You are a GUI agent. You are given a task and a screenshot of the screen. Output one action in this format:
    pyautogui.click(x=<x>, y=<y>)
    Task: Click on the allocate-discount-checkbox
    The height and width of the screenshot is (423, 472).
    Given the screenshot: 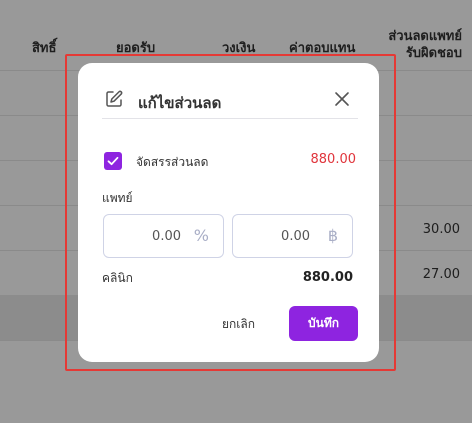 What is the action you would take?
    pyautogui.click(x=113, y=161)
    